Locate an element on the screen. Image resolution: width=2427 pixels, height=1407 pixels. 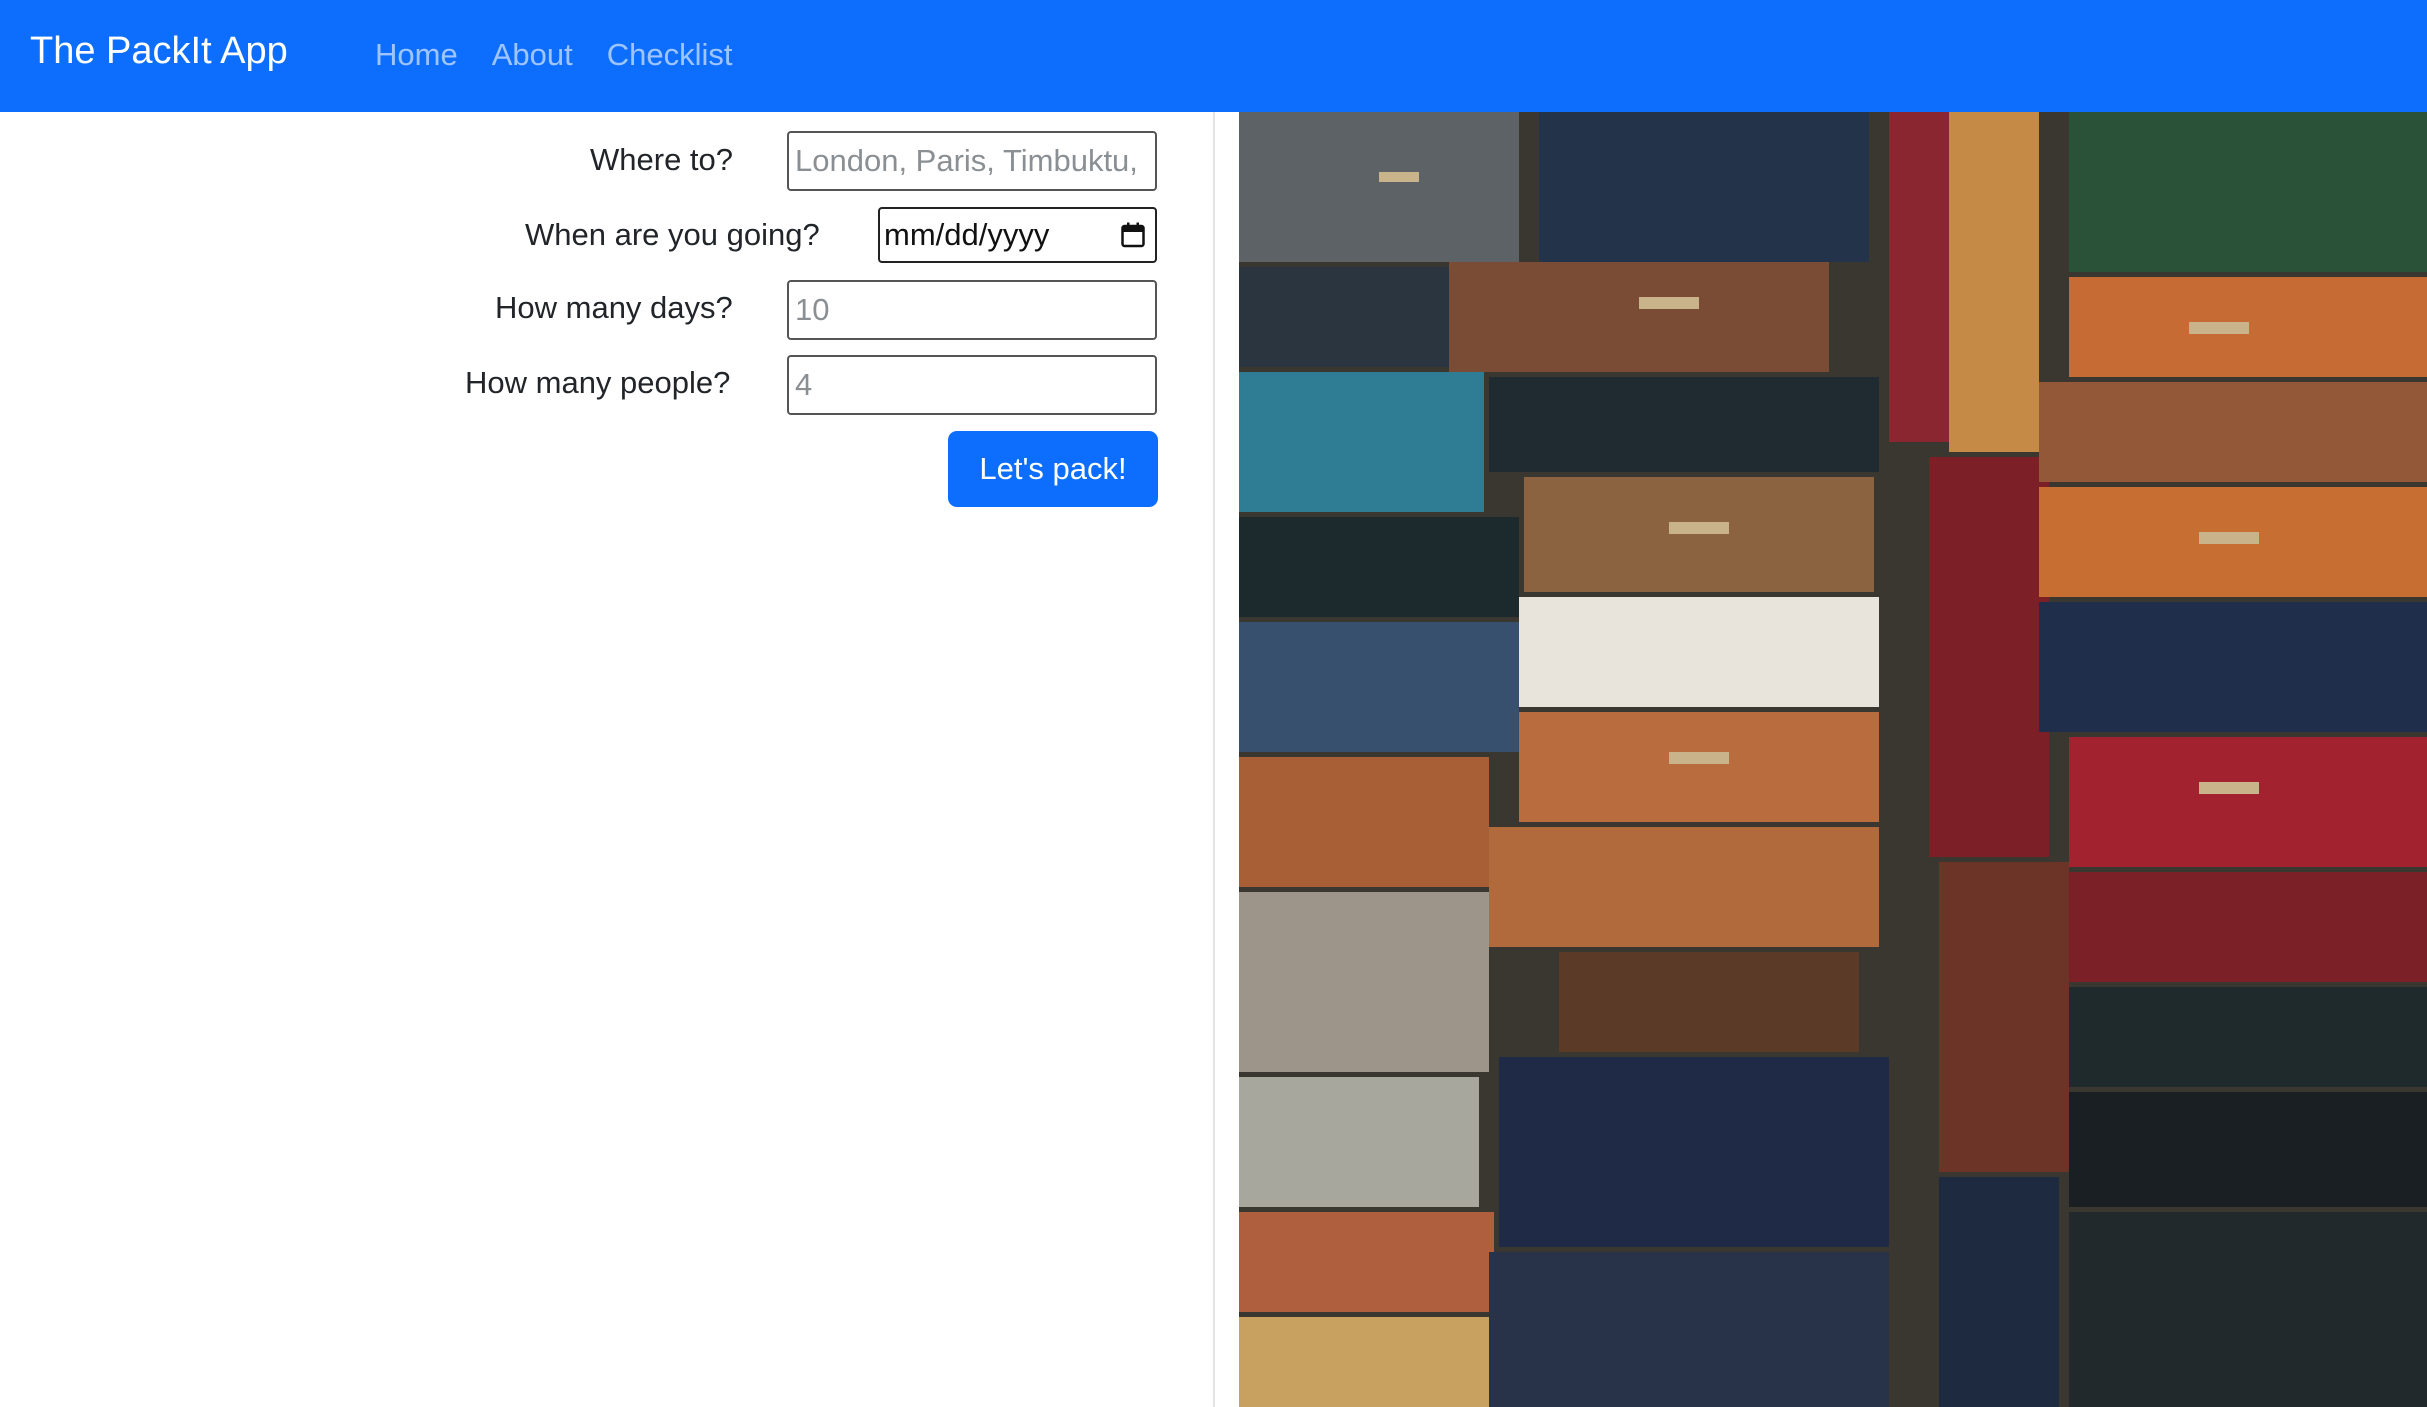
nav-link-home: Home is located at coordinates (416, 55).